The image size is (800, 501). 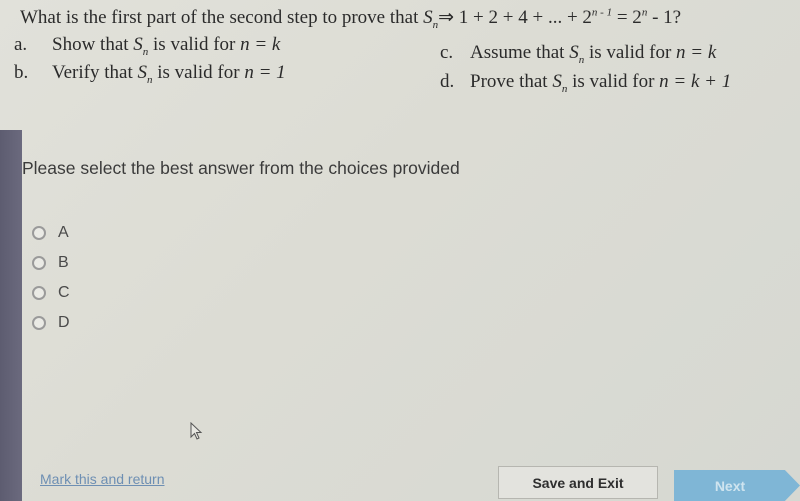 I want to click on option-text: Show that, so click(x=93, y=44).